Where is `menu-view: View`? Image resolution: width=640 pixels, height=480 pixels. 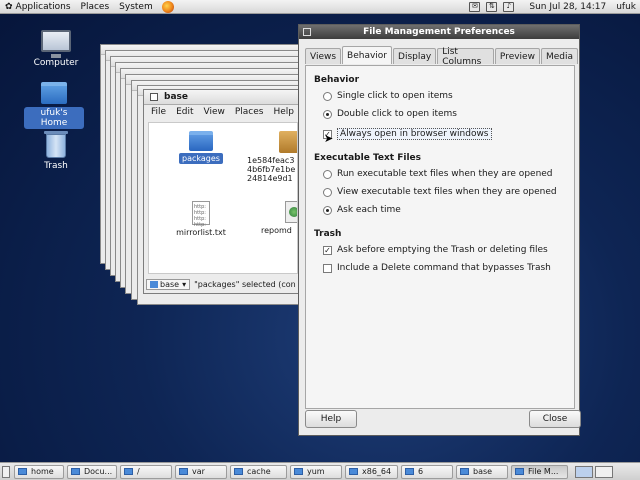 menu-view: View is located at coordinates (214, 112).